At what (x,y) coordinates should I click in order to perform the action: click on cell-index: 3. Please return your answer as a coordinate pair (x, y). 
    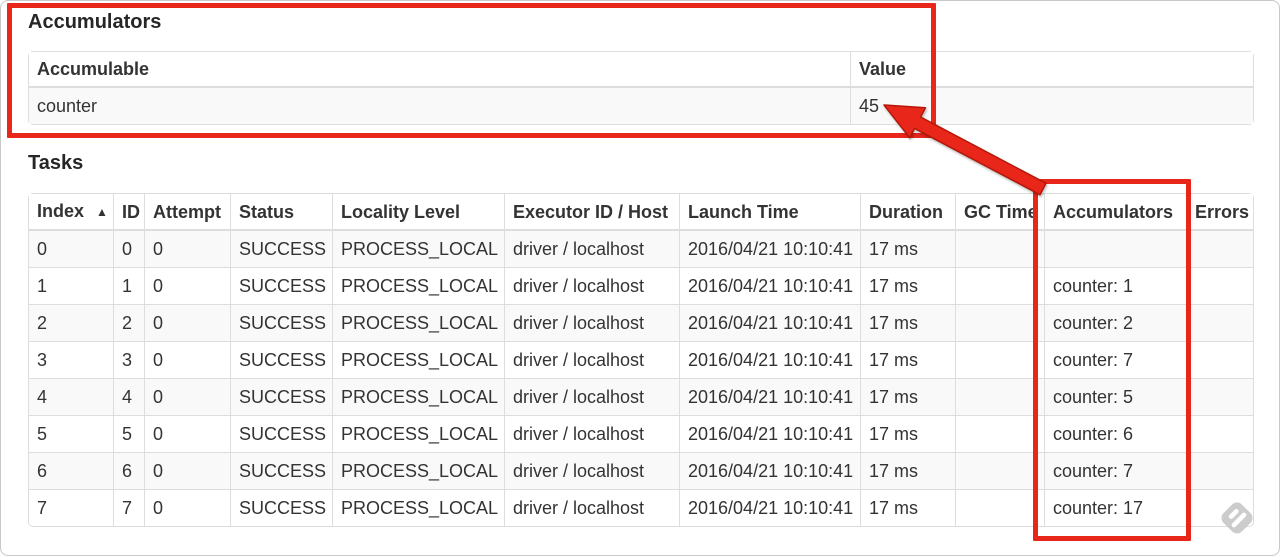
    Looking at the image, I should click on (71, 359).